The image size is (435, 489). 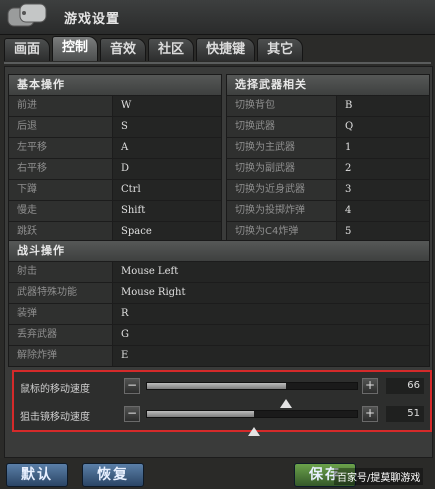 What do you see at coordinates (282, 190) in the screenshot?
I see `key-label: 切换为近身武器` at bounding box center [282, 190].